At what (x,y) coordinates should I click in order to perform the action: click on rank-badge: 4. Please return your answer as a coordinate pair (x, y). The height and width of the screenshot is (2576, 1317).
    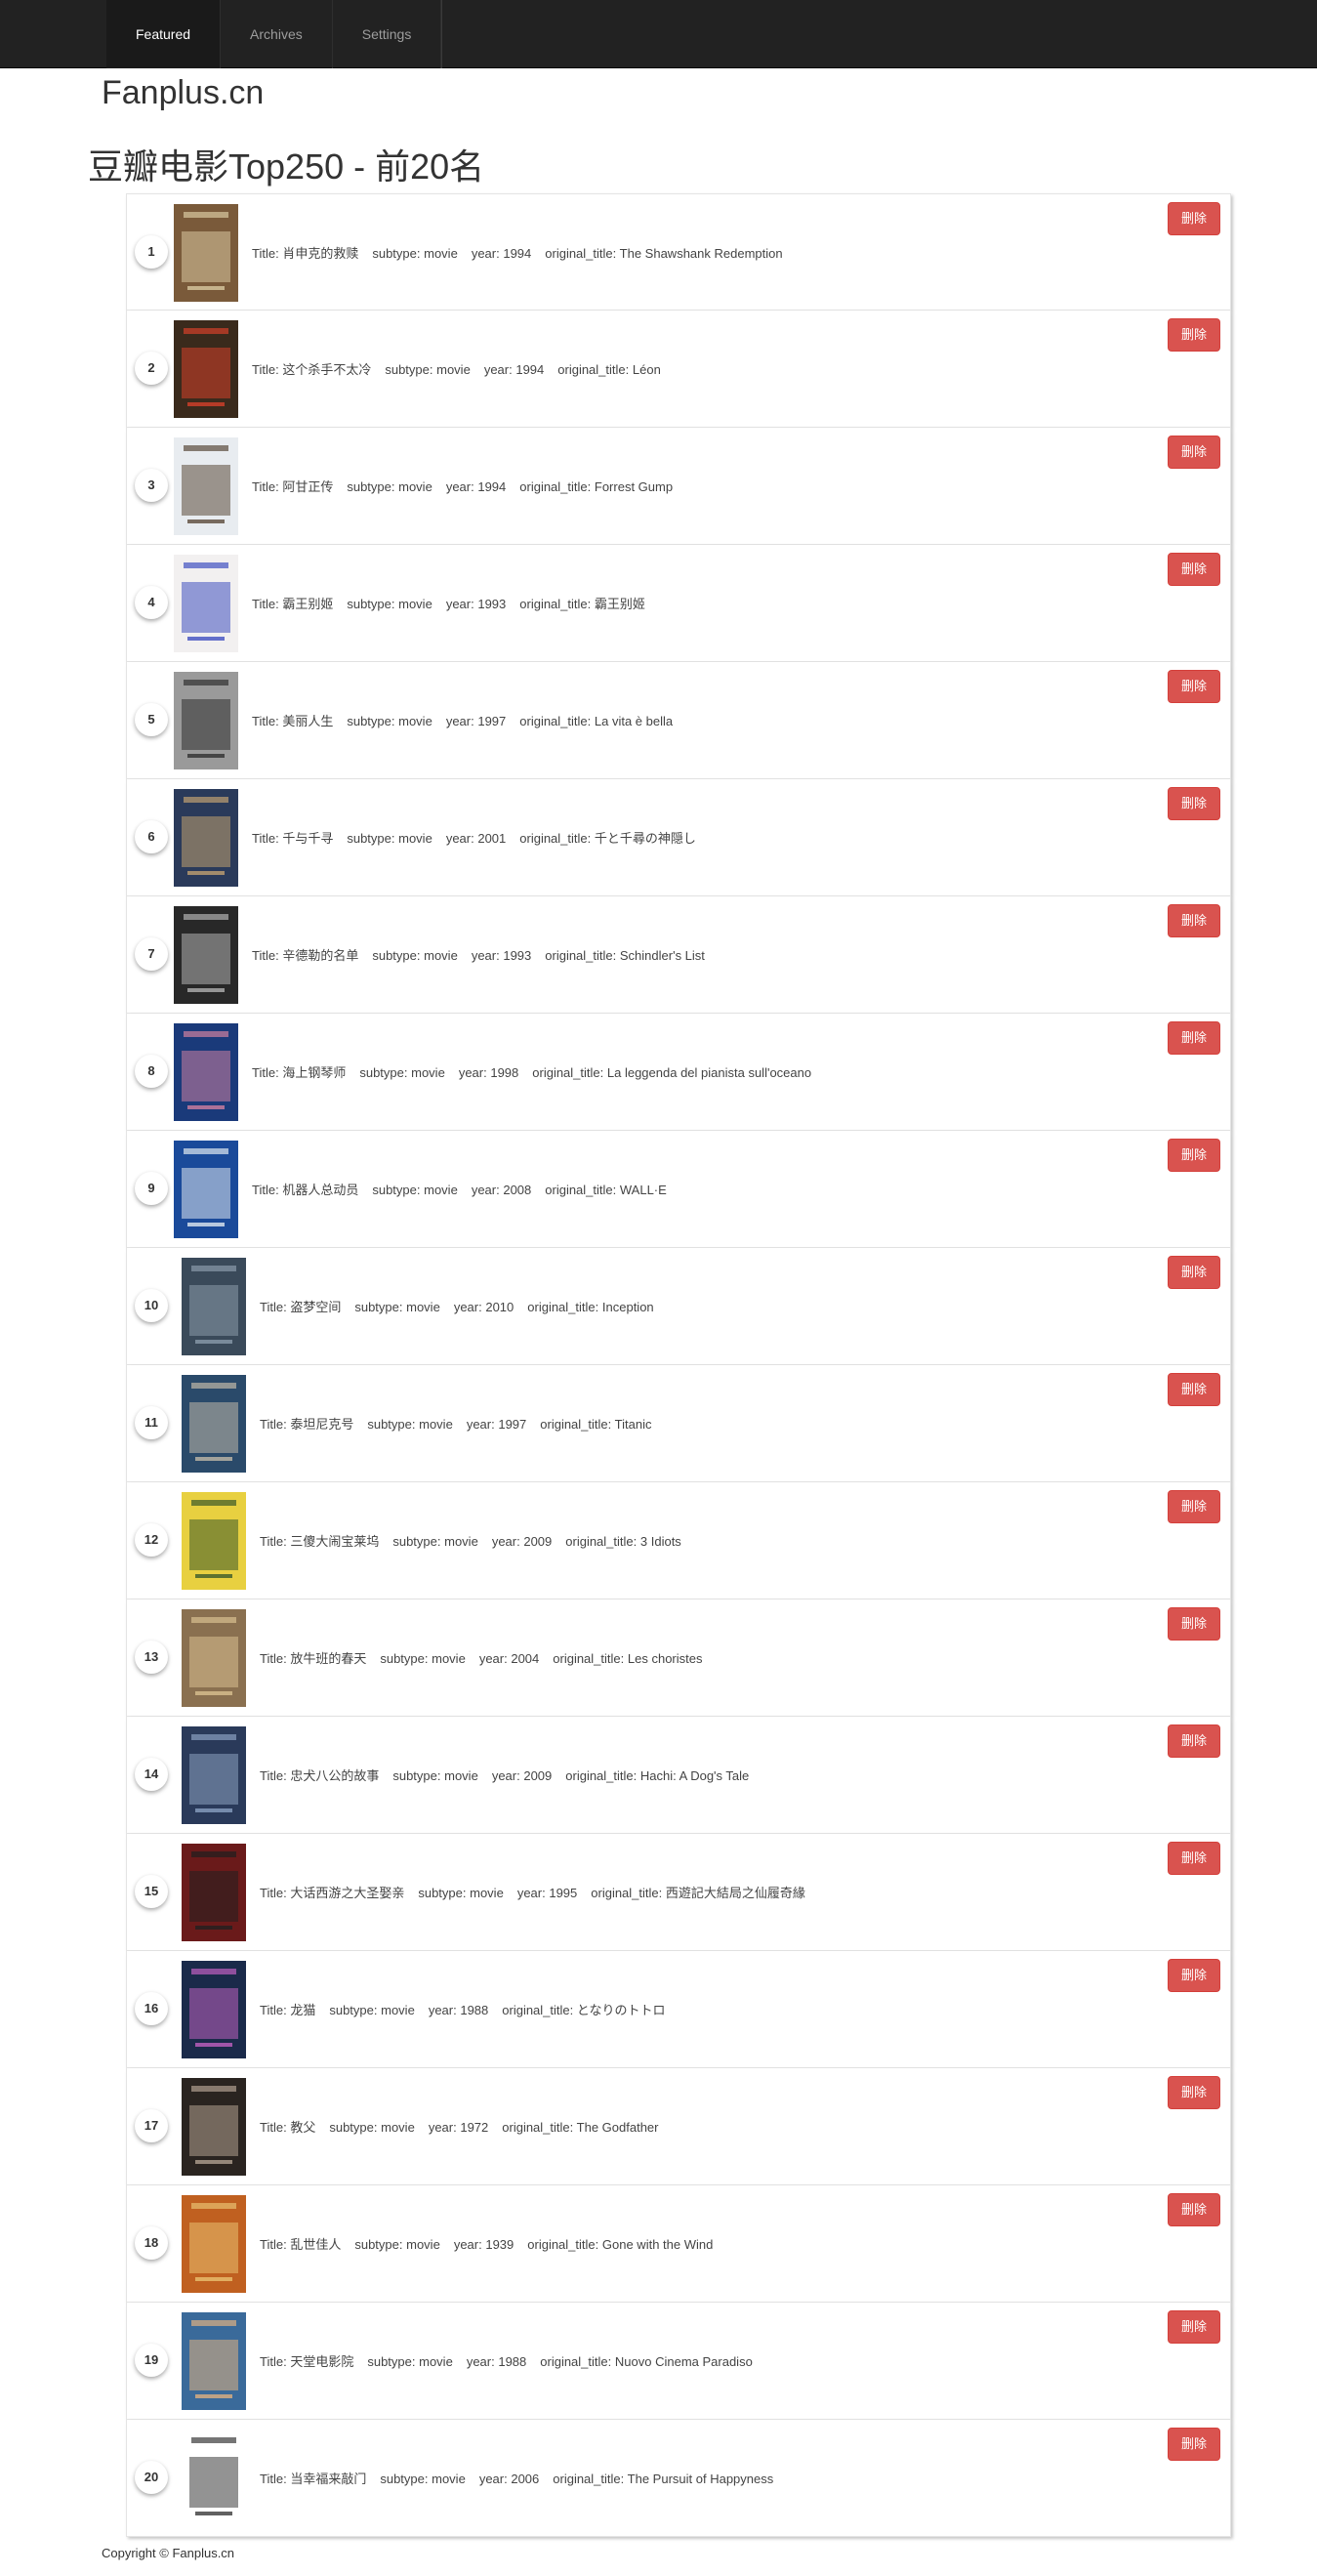
    Looking at the image, I should click on (151, 603).